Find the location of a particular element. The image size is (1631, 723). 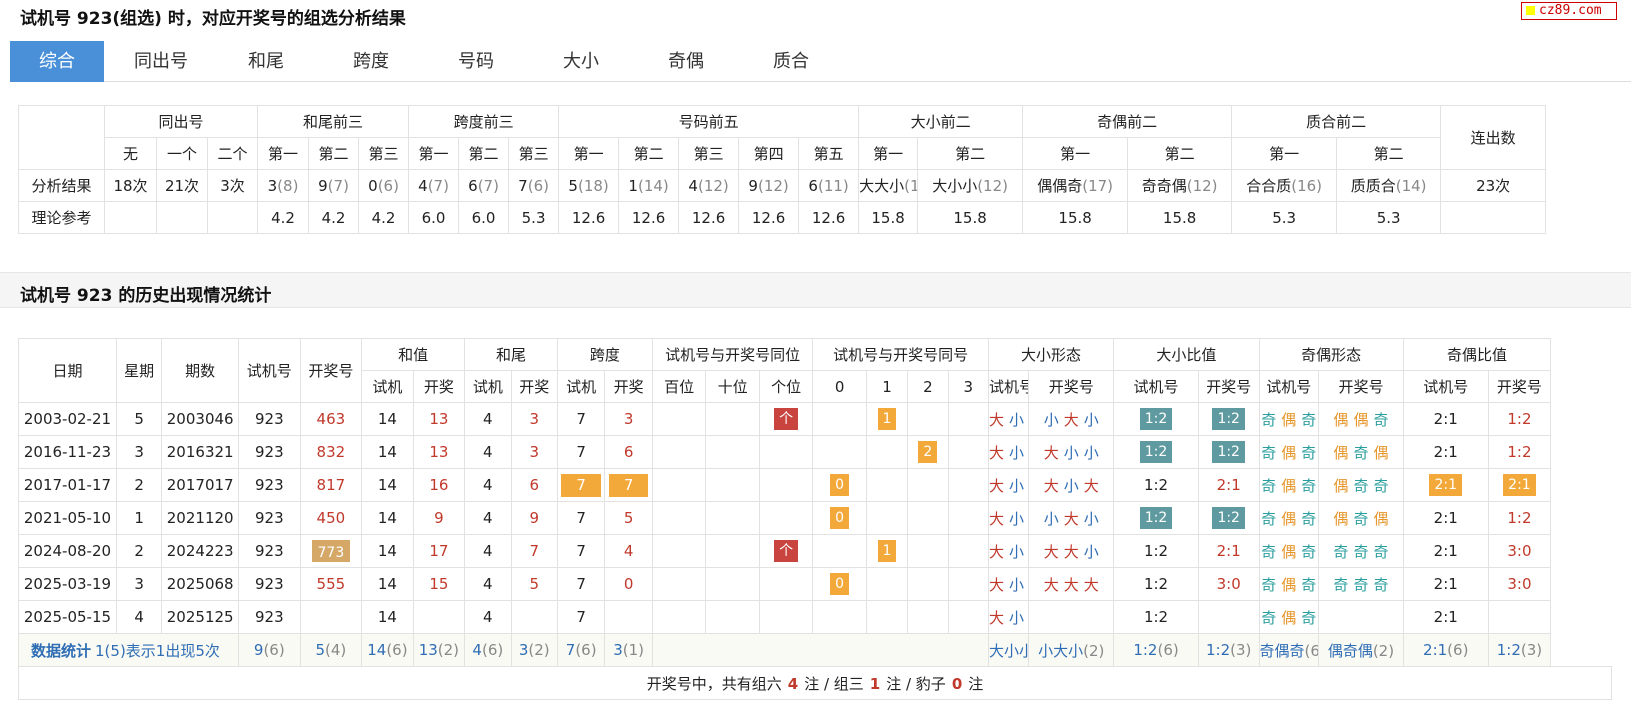

cell-count: (7) is located at coordinates (338, 185).